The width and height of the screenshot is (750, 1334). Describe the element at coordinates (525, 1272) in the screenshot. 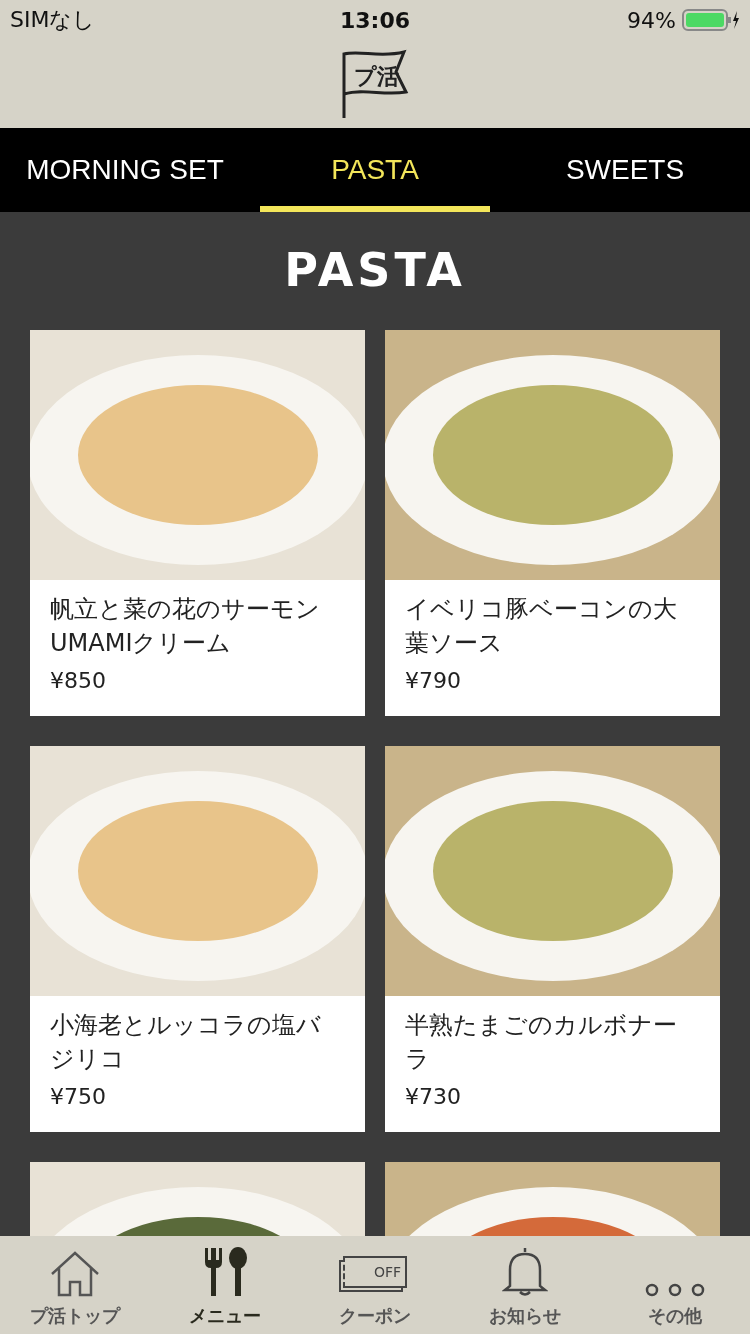

I see `bell-icon` at that location.